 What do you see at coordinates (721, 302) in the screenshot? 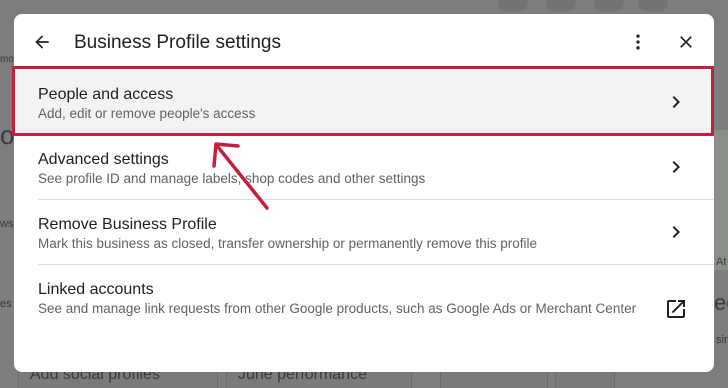
I see `background-text: ec` at bounding box center [721, 302].